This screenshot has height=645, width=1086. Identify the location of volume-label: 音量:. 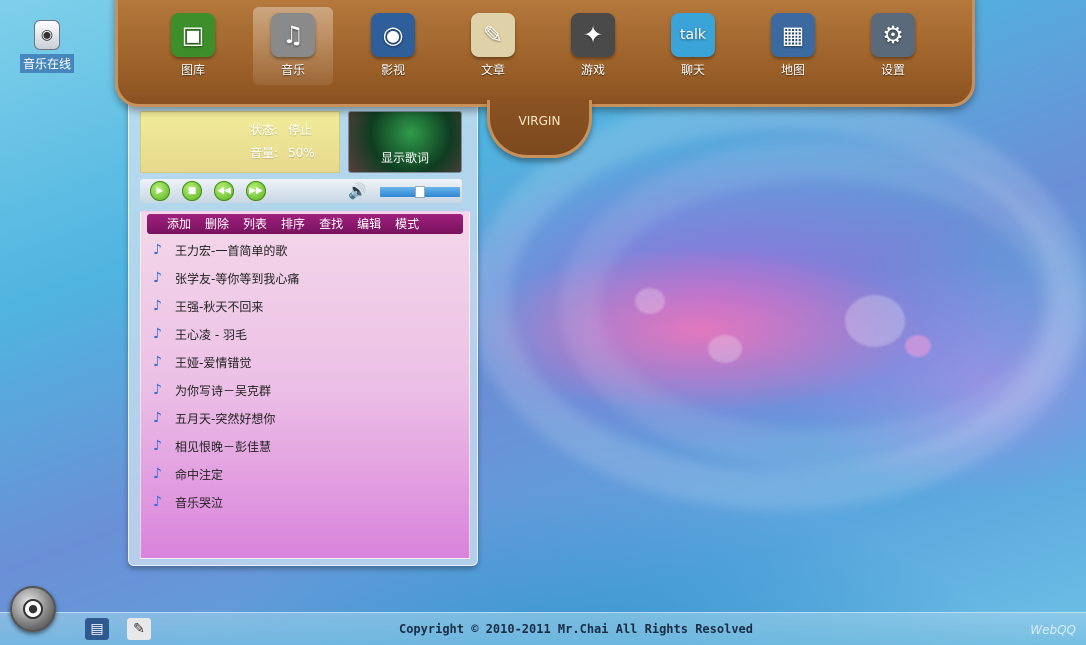
(264, 153).